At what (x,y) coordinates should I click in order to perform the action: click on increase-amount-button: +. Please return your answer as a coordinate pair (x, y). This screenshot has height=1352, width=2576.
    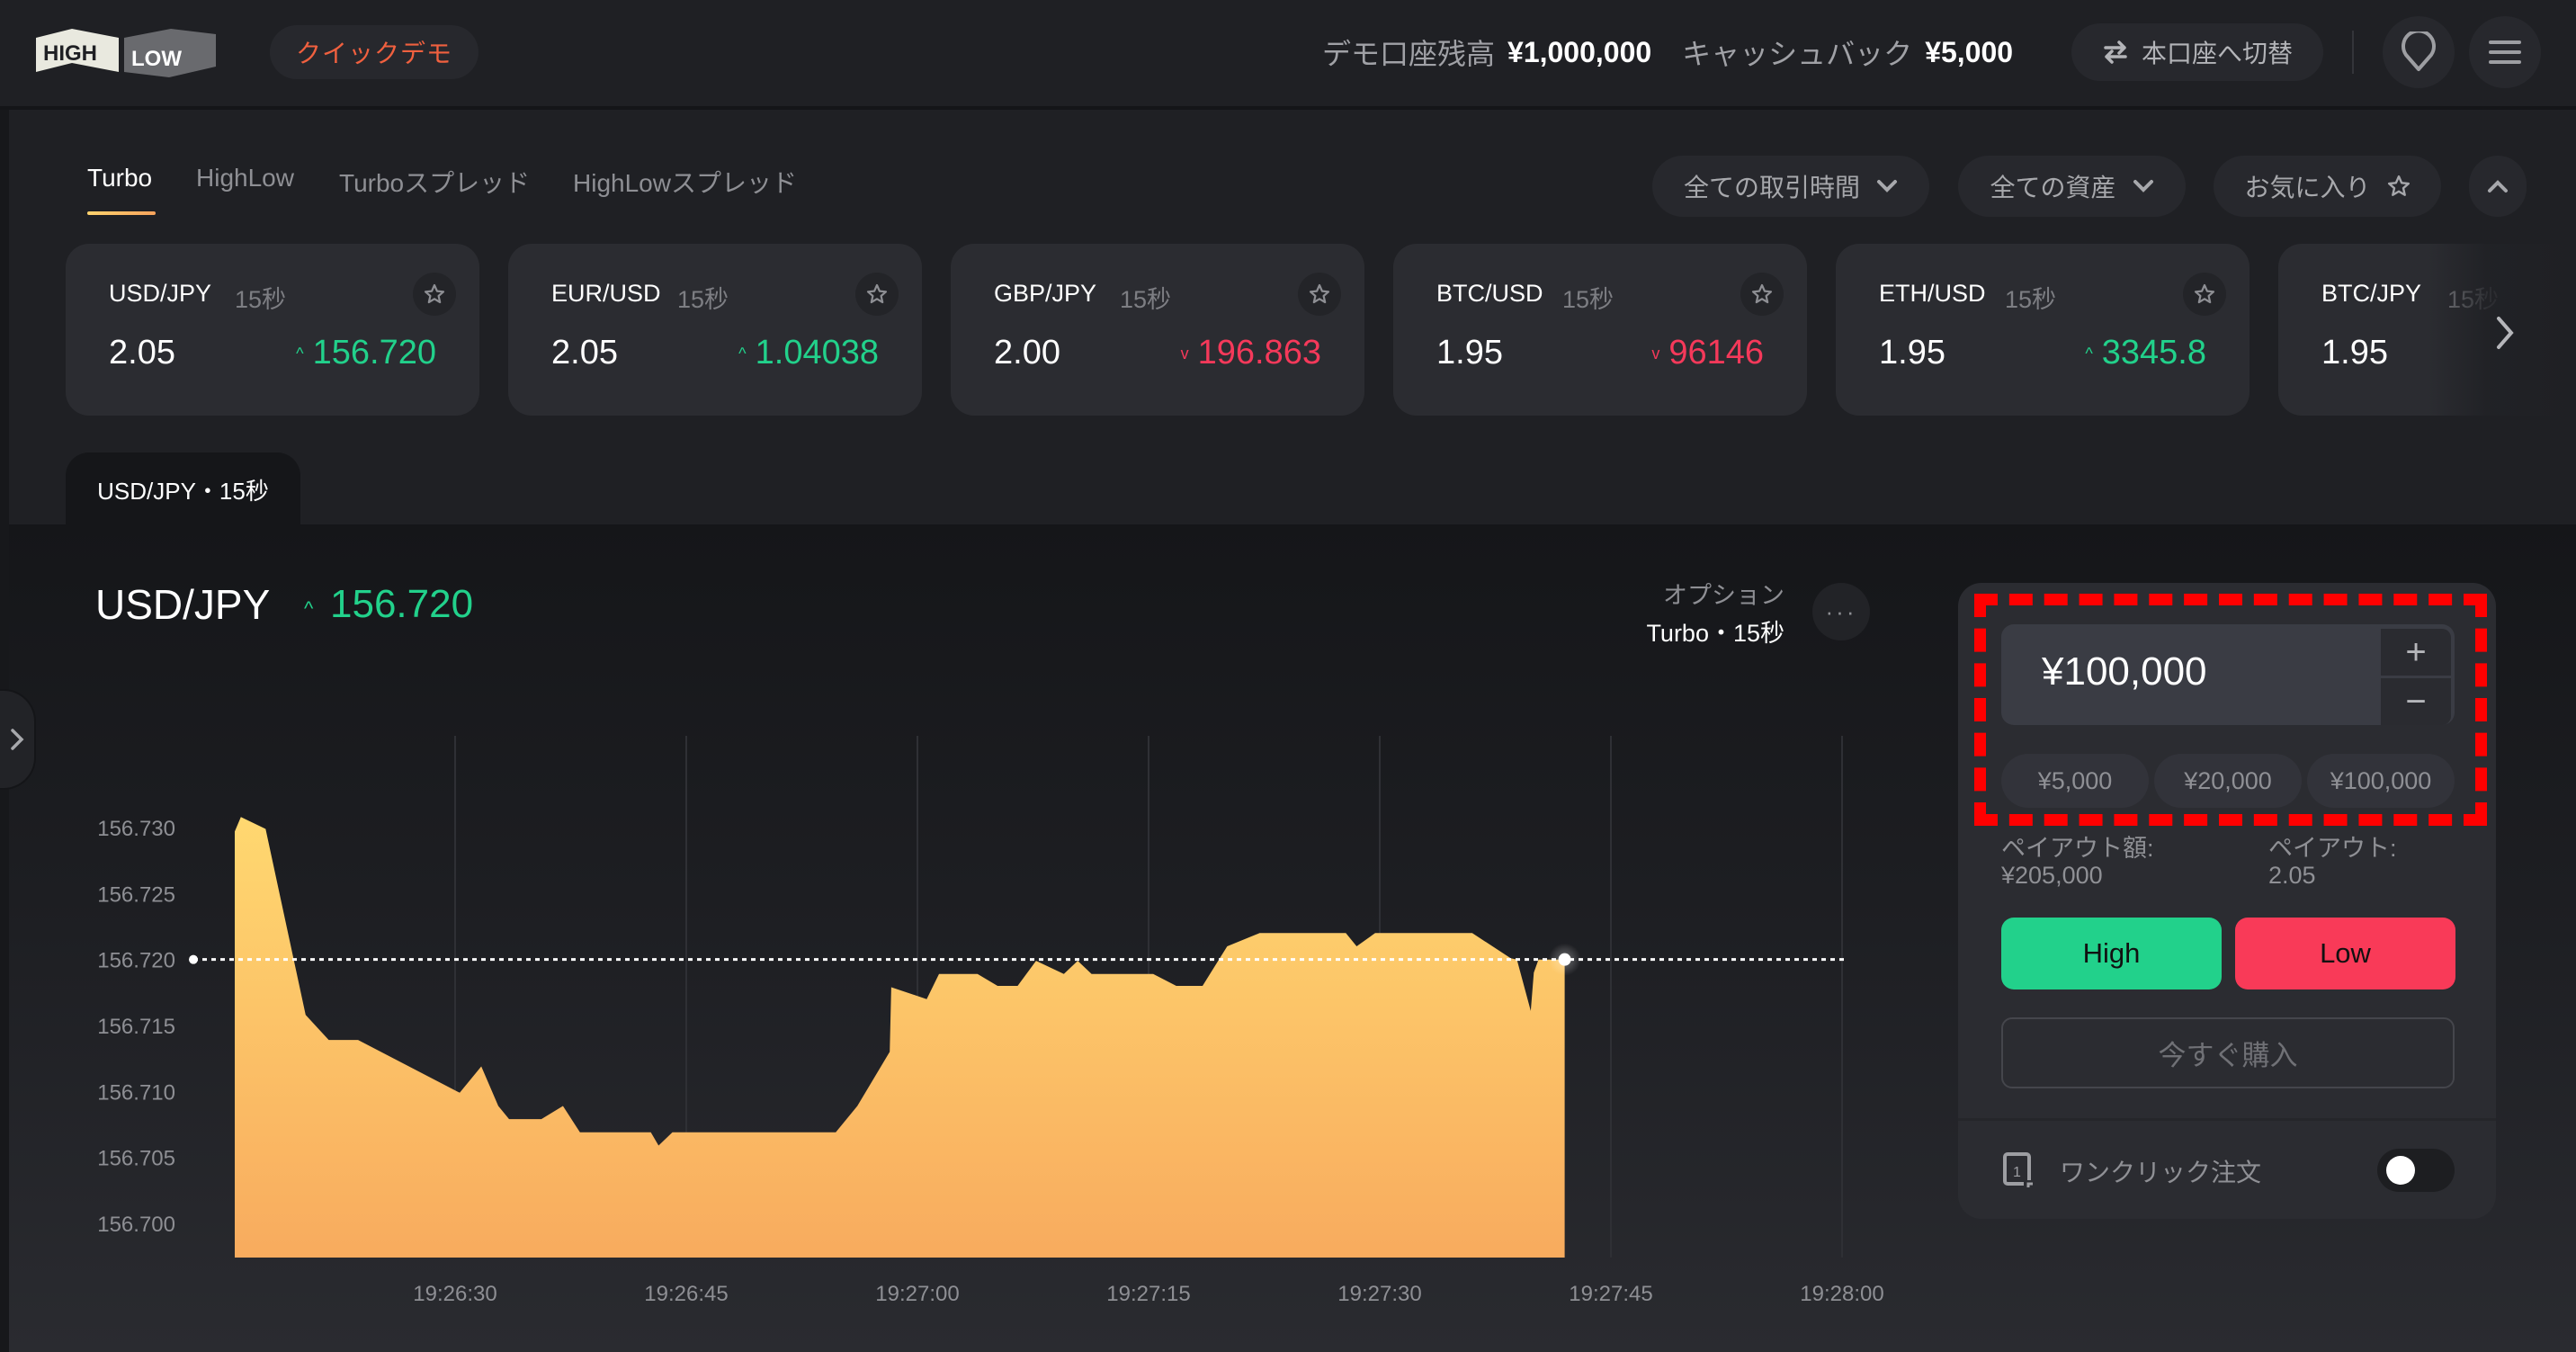
    Looking at the image, I should click on (2416, 652).